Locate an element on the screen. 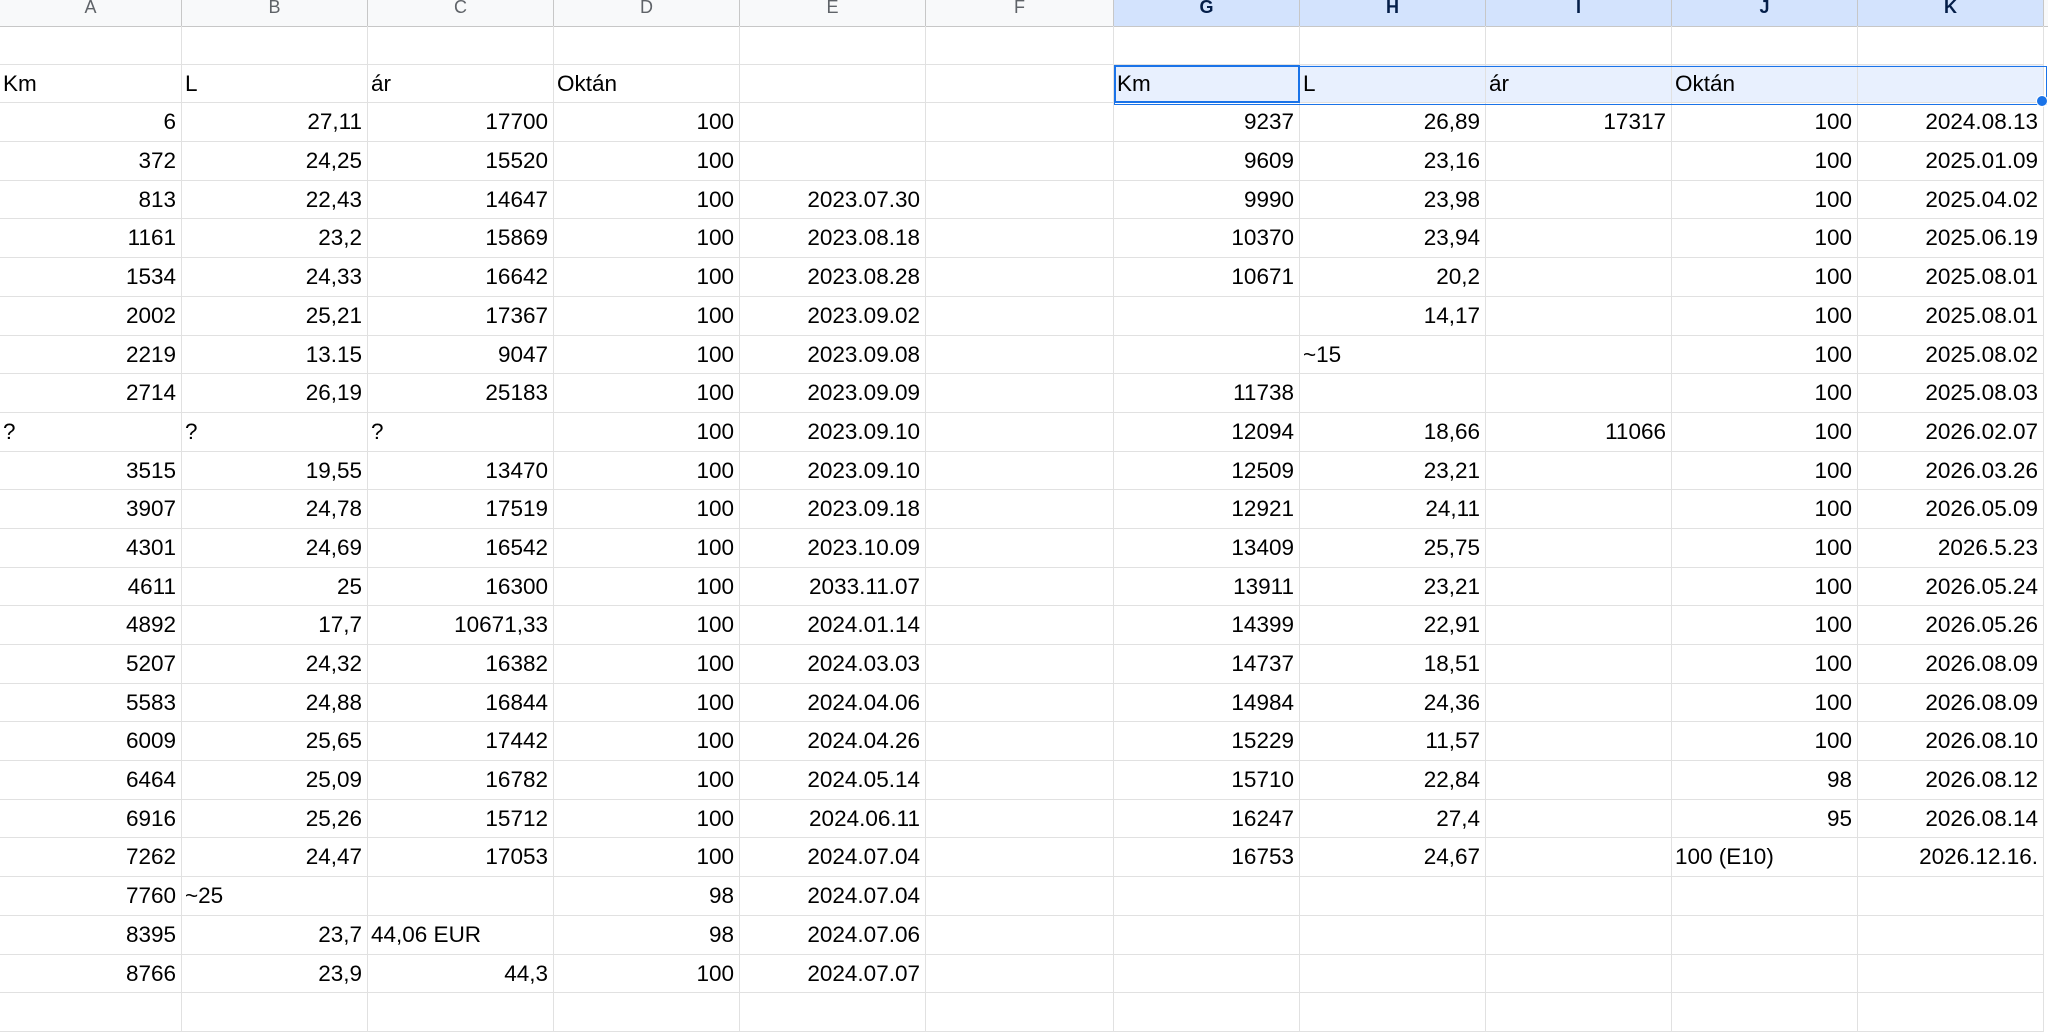 This screenshot has height=1032, width=2048. cell-d22: 100 is located at coordinates (647, 858).